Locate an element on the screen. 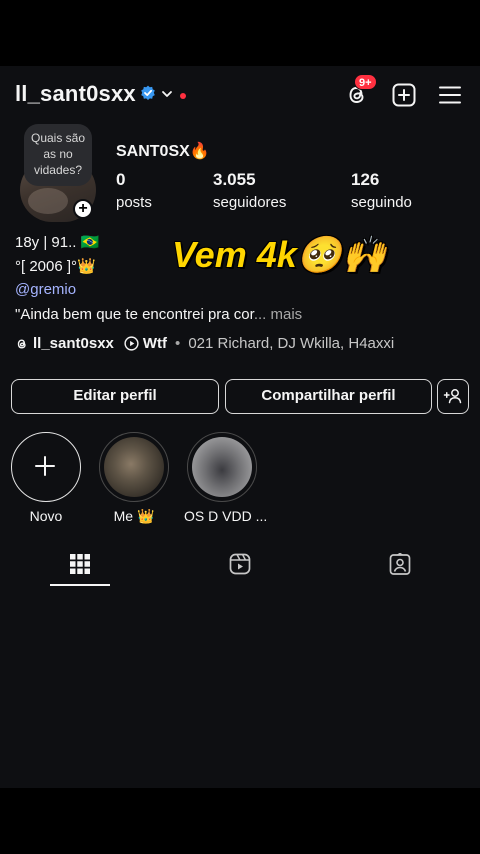 The height and width of the screenshot is (854, 480). stat-following-label: seguindo is located at coordinates (381, 202).